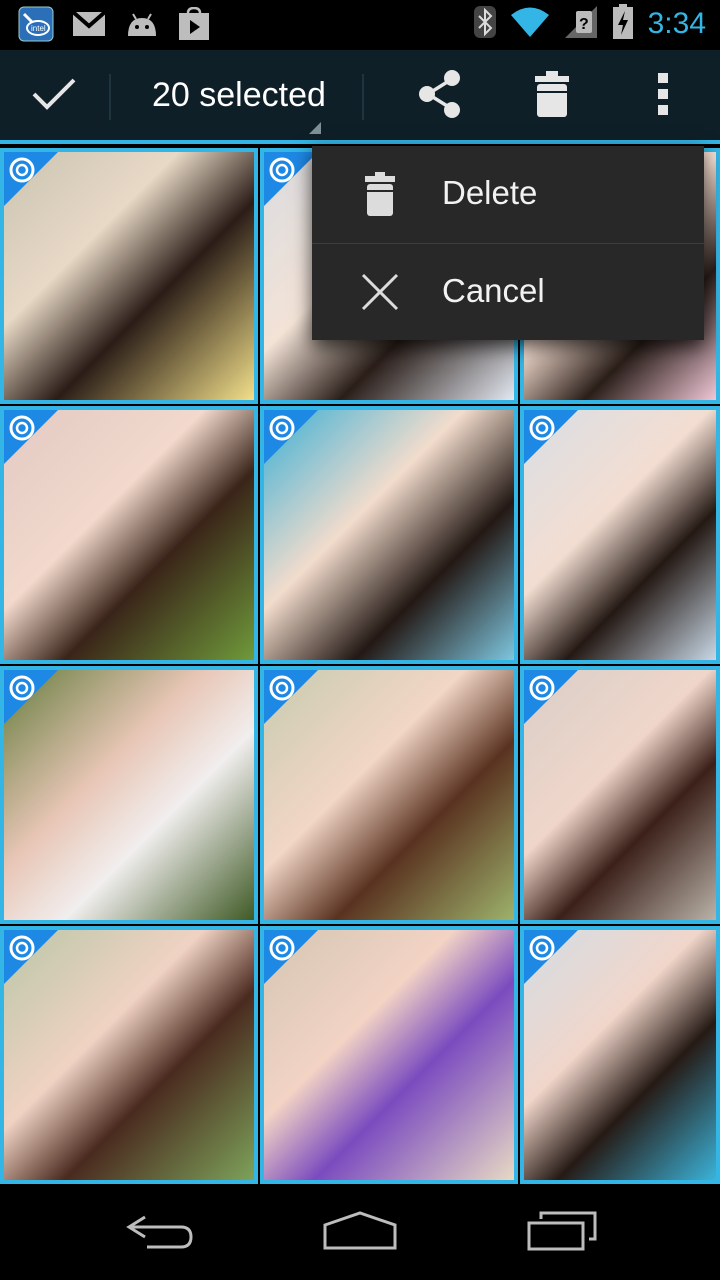 This screenshot has height=1280, width=720. What do you see at coordinates (239, 95) in the screenshot?
I see `selection-title: 20 selected` at bounding box center [239, 95].